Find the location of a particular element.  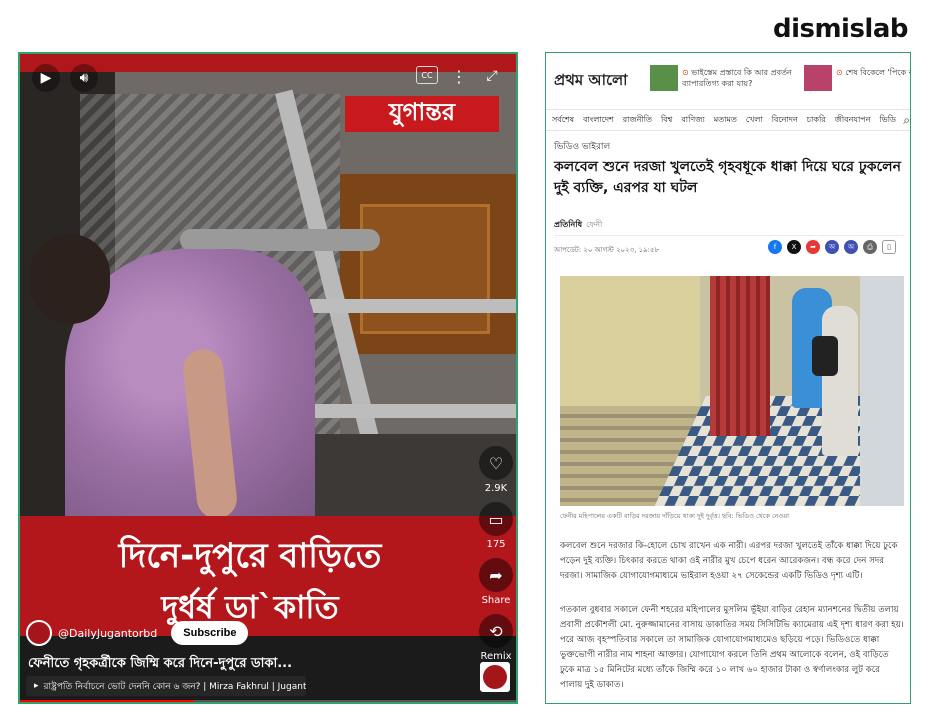

channel-row: @DailyJugantorbd Subscribe is located at coordinates (137, 633).